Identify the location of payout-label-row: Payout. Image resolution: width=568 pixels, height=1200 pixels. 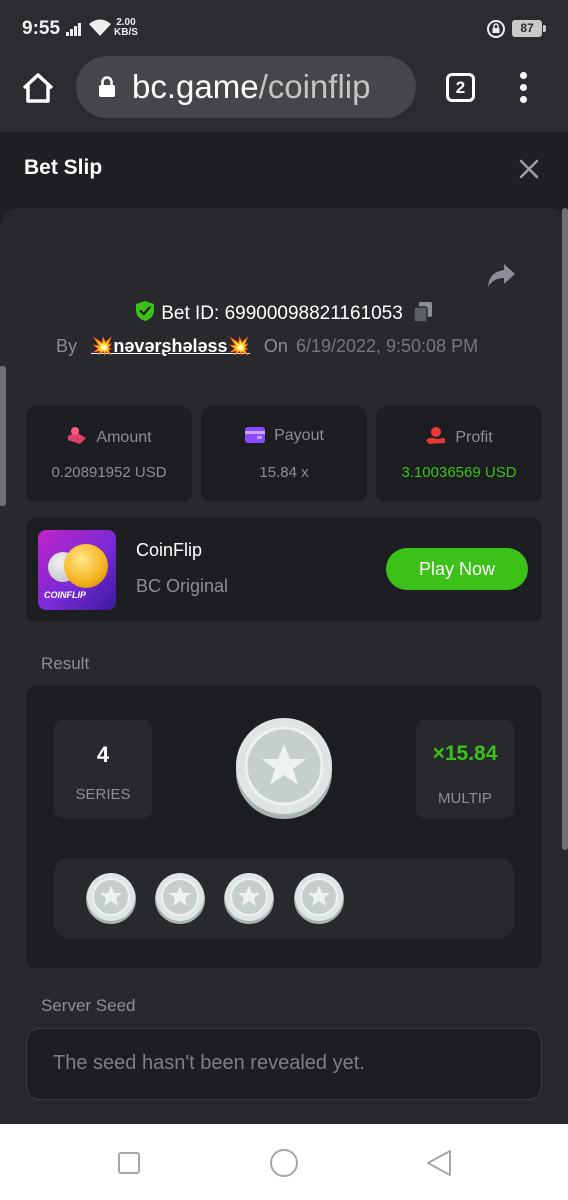
(284, 435).